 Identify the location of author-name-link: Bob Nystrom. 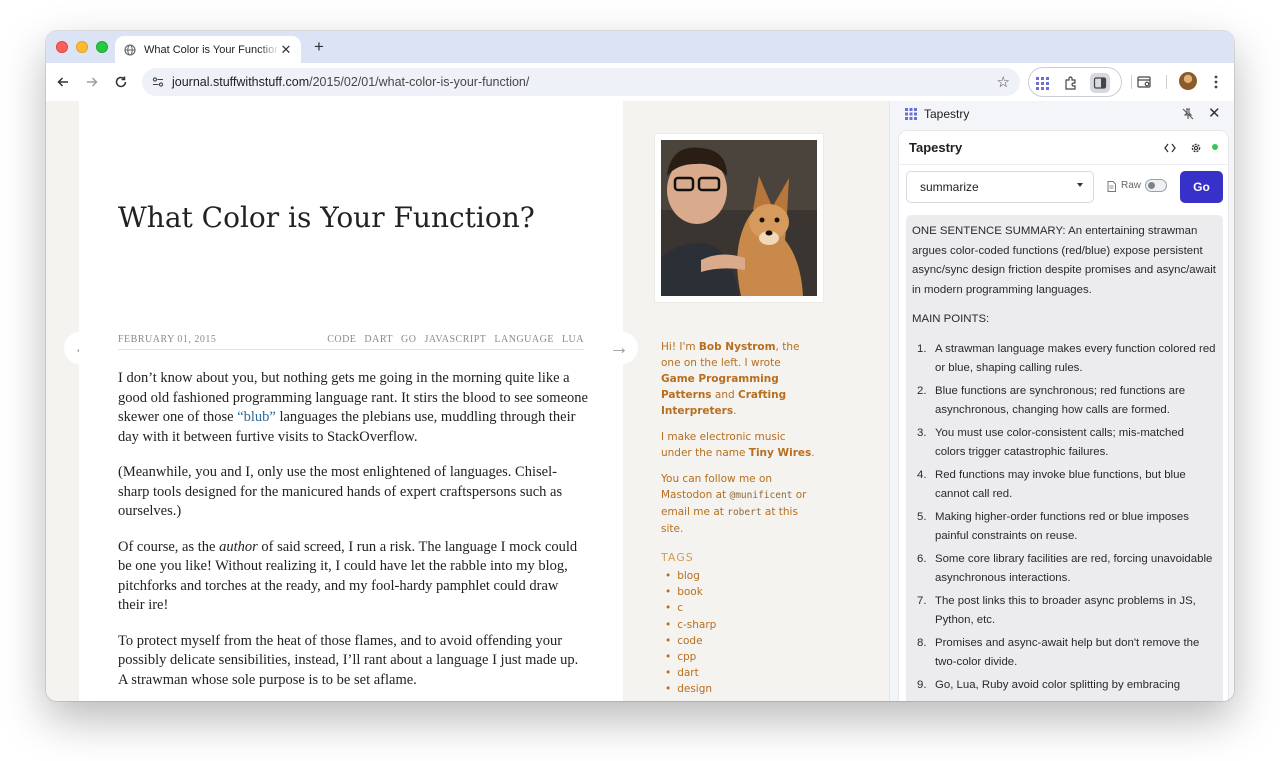
(737, 347).